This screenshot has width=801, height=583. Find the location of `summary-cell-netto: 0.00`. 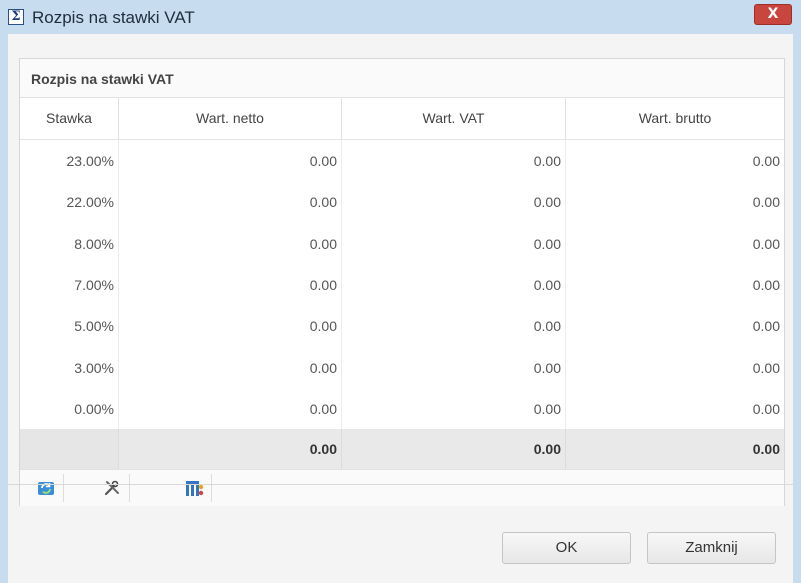

summary-cell-netto: 0.00 is located at coordinates (230, 449).